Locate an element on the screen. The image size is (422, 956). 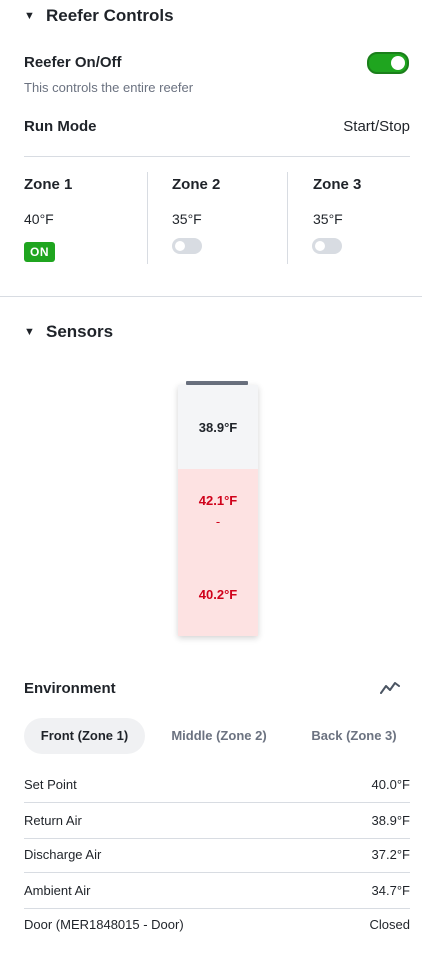
row-value: 38.9°F is located at coordinates (390, 820).